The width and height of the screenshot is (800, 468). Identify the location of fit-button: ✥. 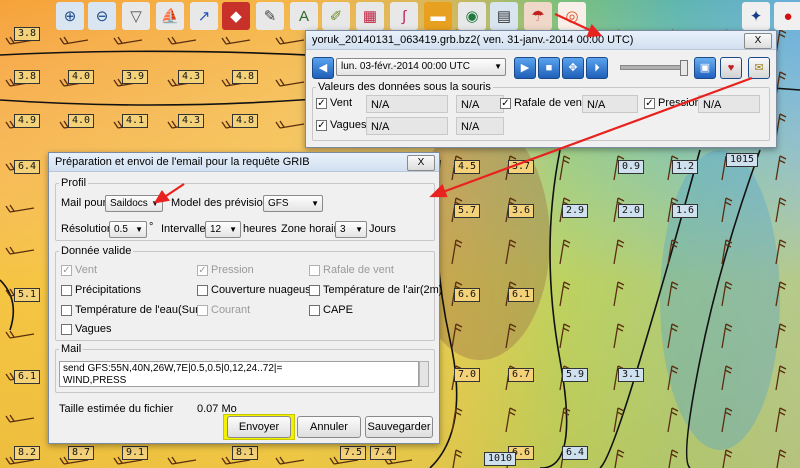
(573, 68).